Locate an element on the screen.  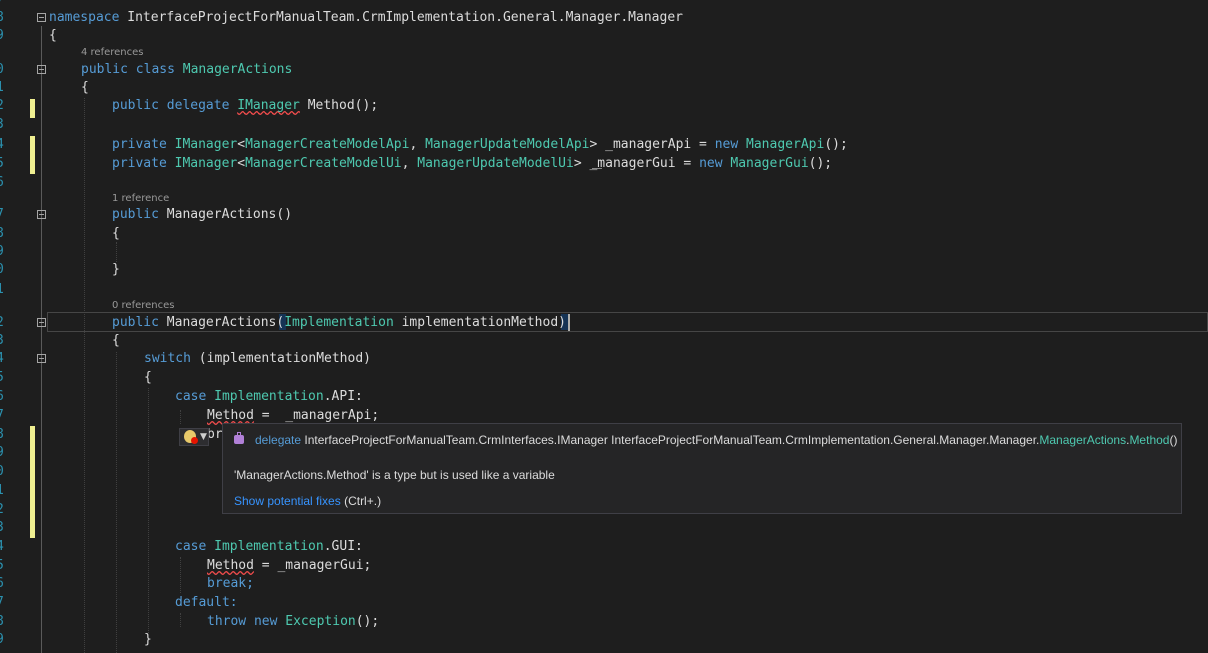
quick-actions-lightbulb: ▼ is located at coordinates (194, 437).